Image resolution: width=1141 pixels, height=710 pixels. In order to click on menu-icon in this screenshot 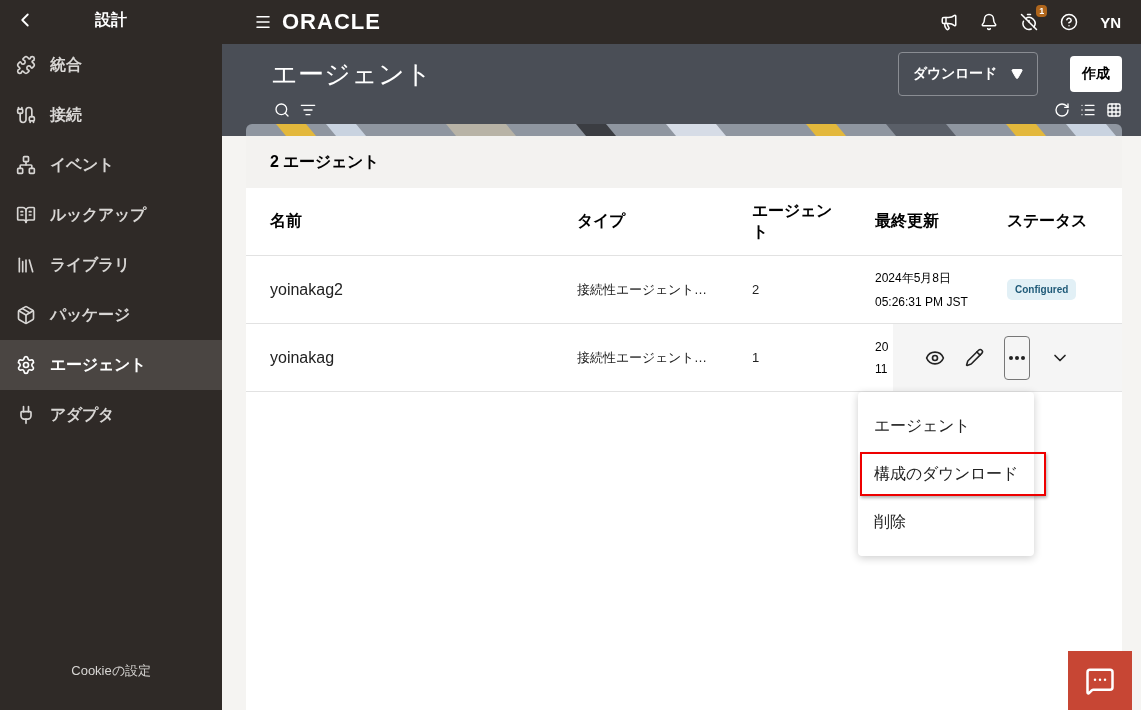, I will do `click(263, 22)`.